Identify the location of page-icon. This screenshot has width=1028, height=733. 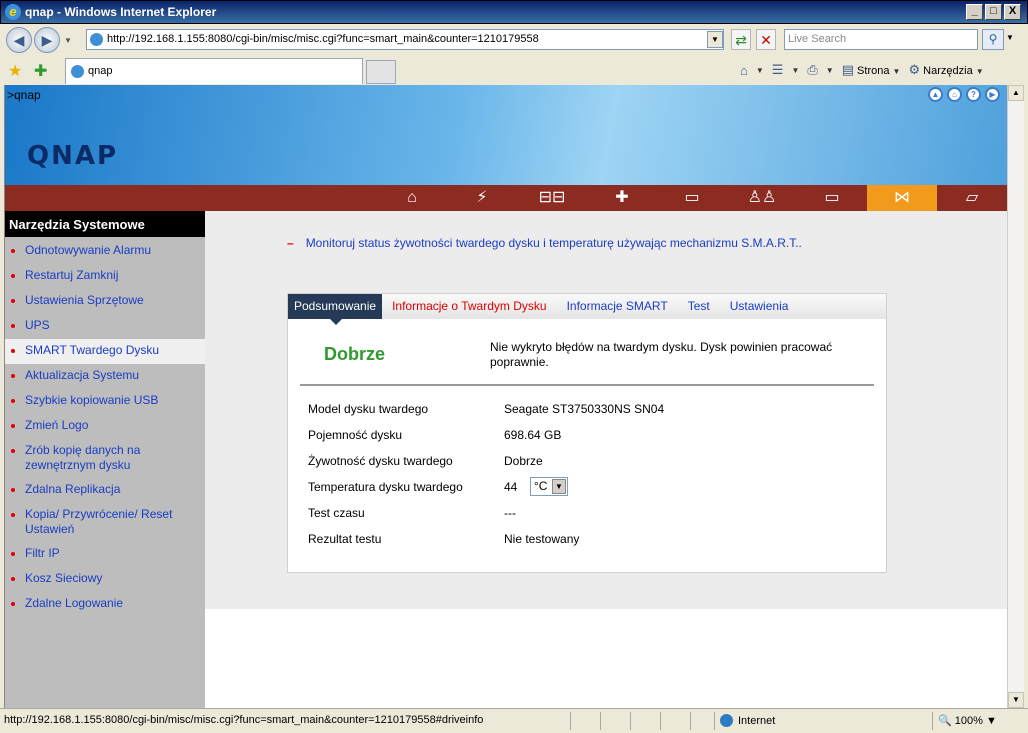
(96, 39).